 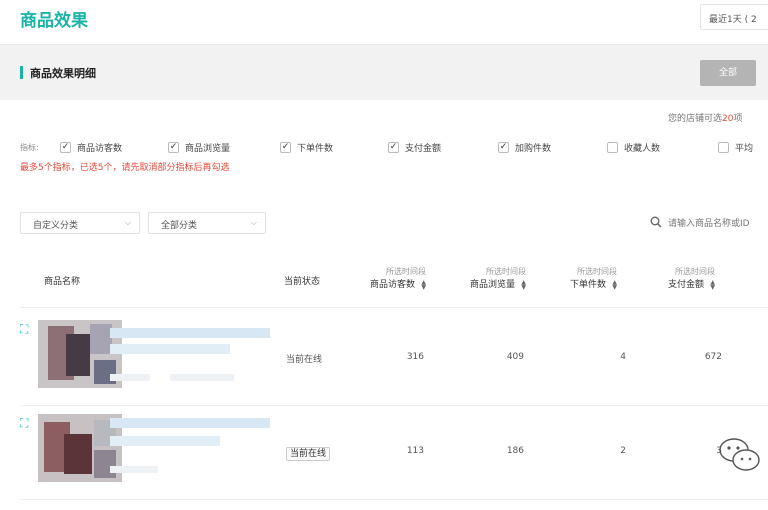 I want to click on pageviews-value: 409, so click(x=515, y=357).